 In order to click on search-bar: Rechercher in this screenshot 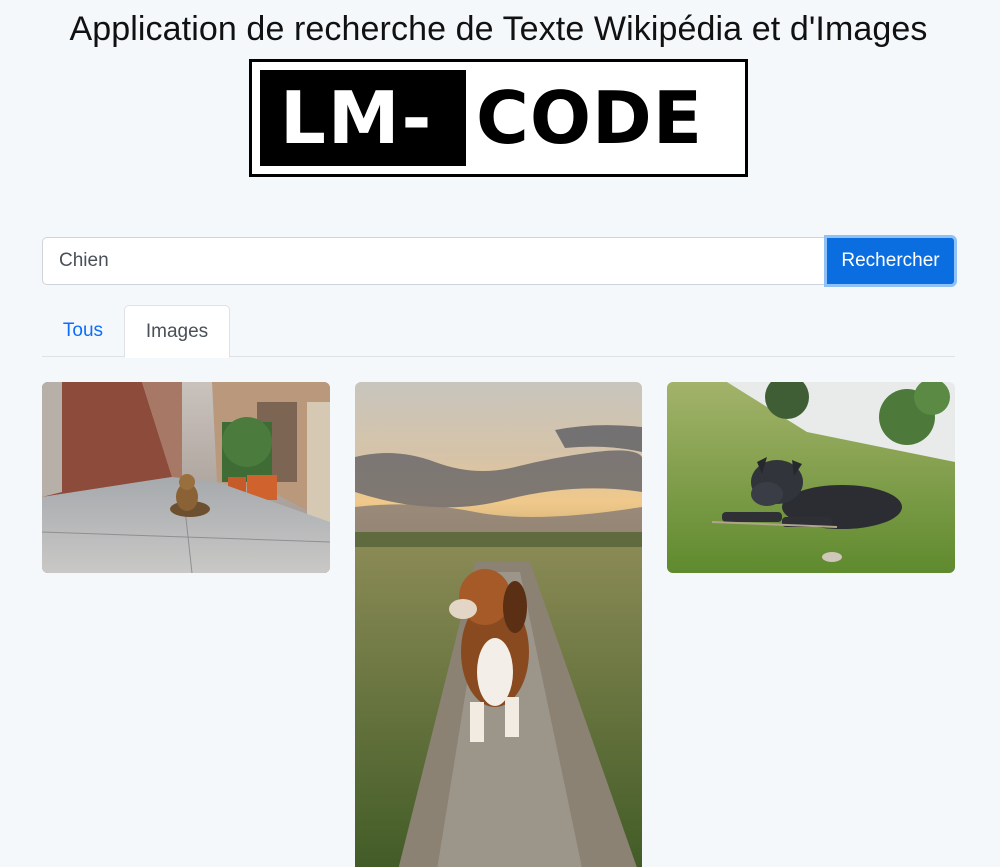, I will do `click(499, 261)`.